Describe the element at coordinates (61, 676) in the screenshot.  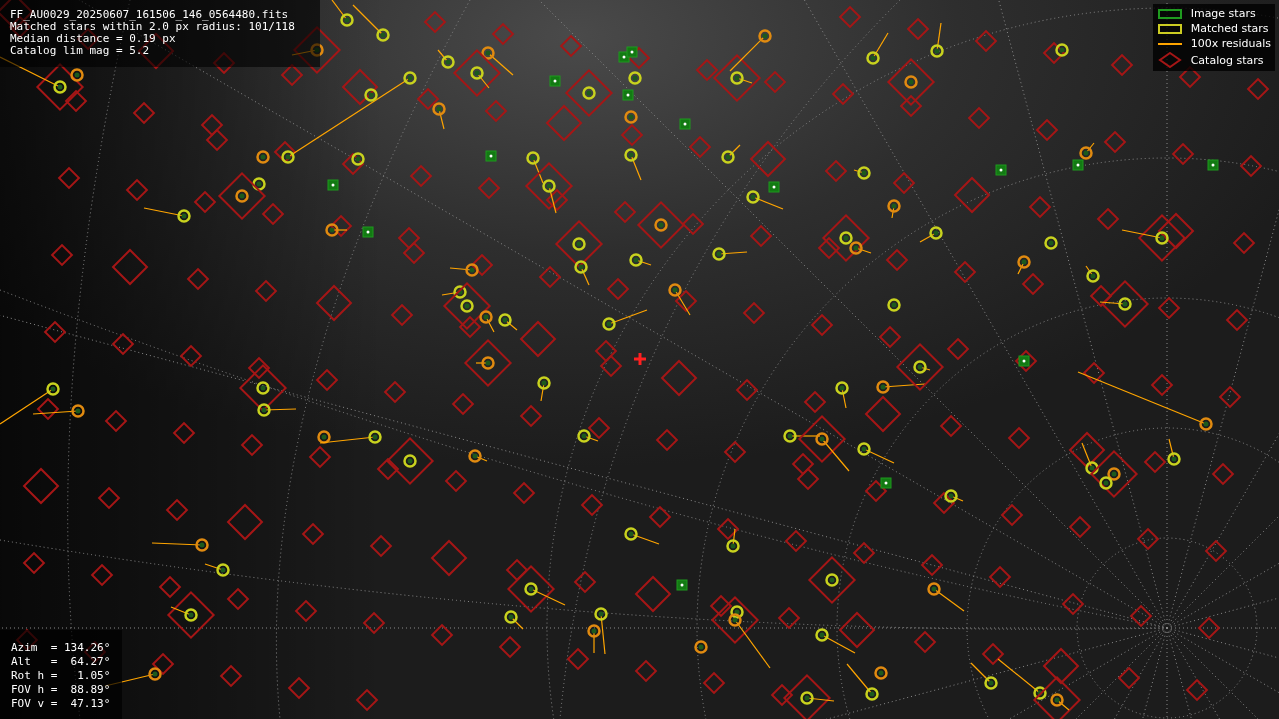
I see `pointing-text: Rot h = 1.05°` at that location.